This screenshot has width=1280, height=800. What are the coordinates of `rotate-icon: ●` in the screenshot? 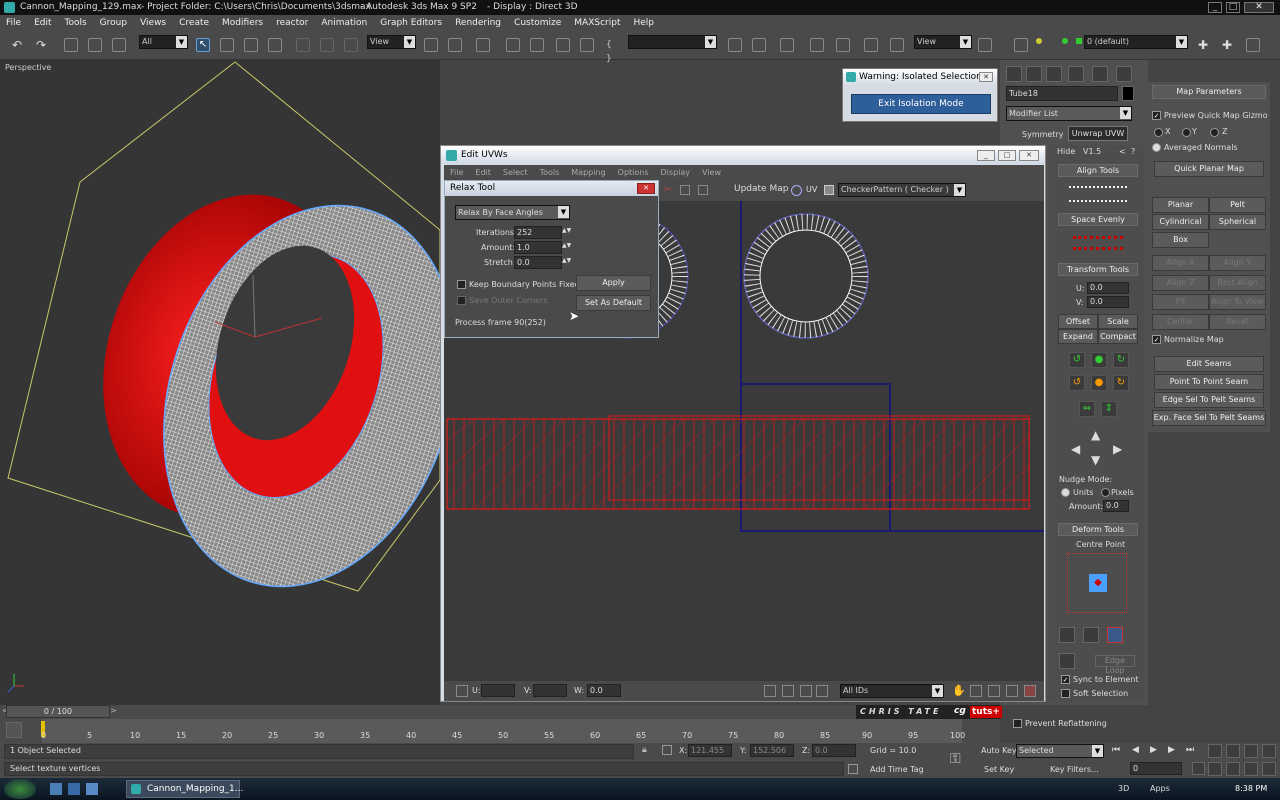 It's located at (1099, 360).